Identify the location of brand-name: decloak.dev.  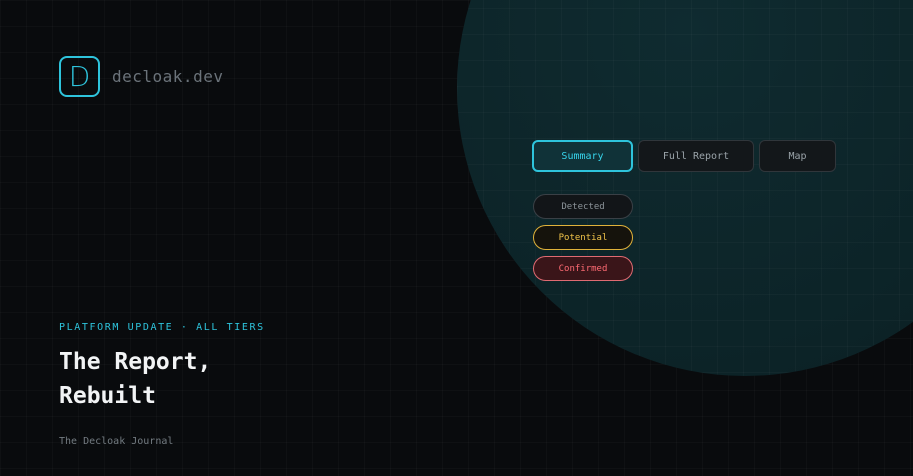
(168, 76).